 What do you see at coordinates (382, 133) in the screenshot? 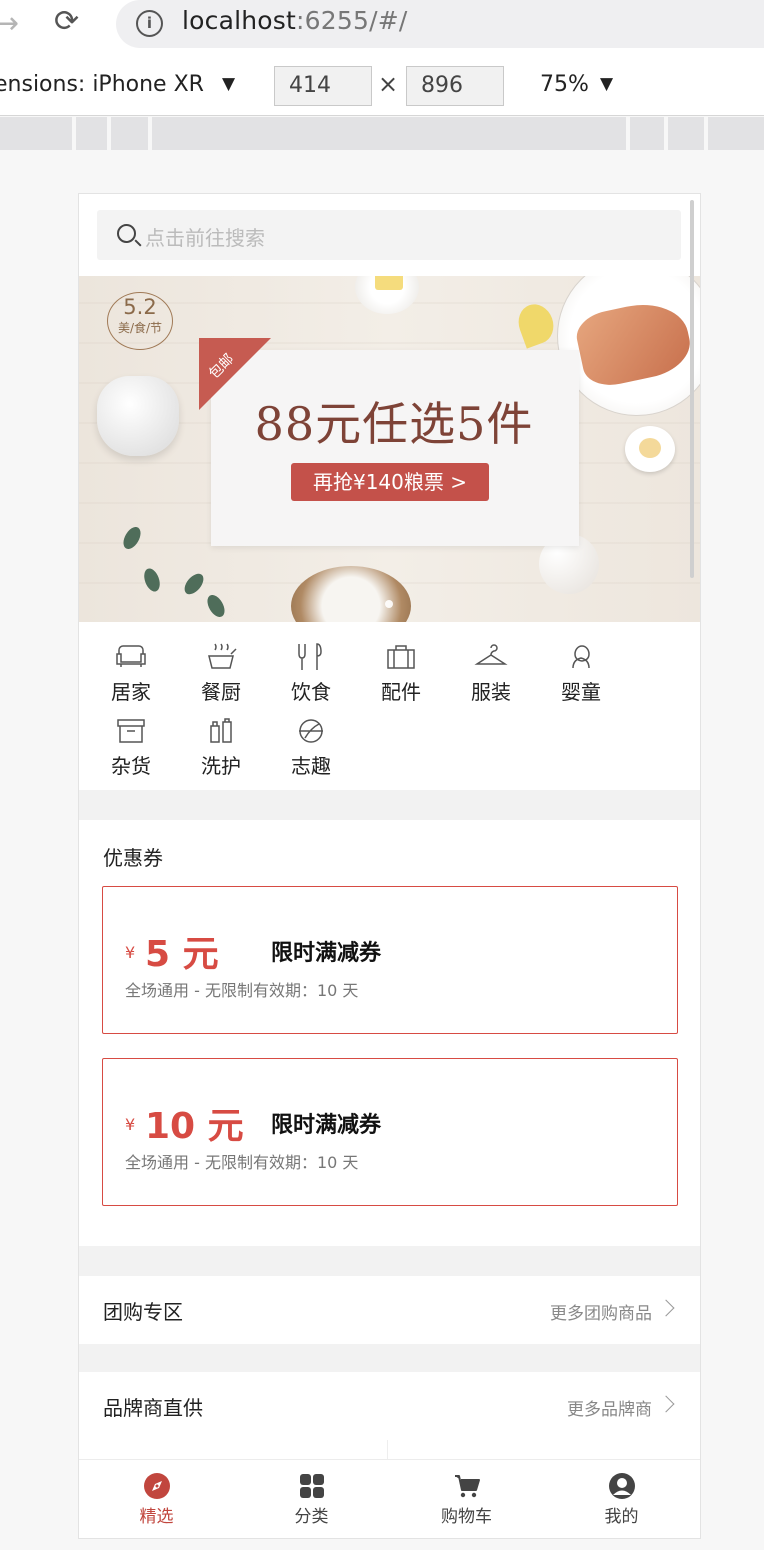
I see `media-query-ruler` at bounding box center [382, 133].